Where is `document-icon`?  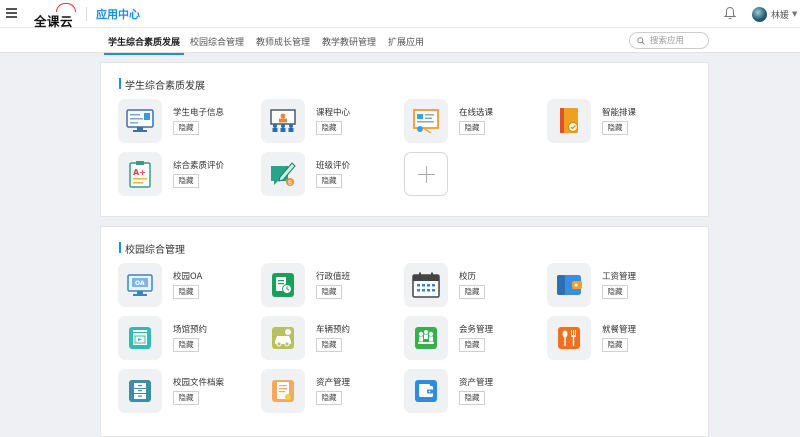 document-icon is located at coordinates (283, 391).